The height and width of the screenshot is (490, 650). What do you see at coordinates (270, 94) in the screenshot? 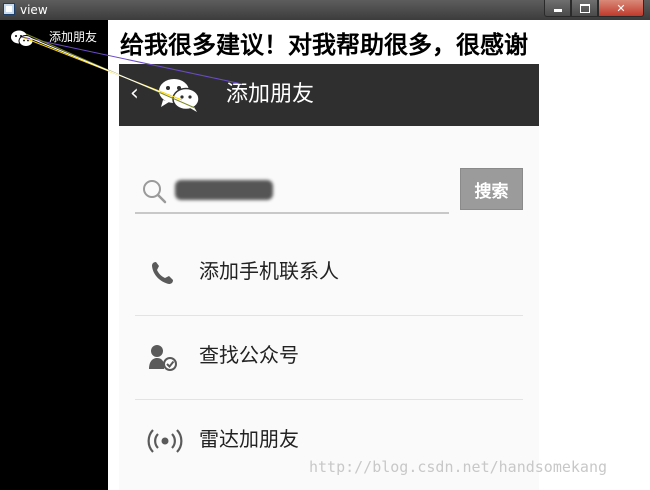
I see `page-title: 添加朋友` at bounding box center [270, 94].